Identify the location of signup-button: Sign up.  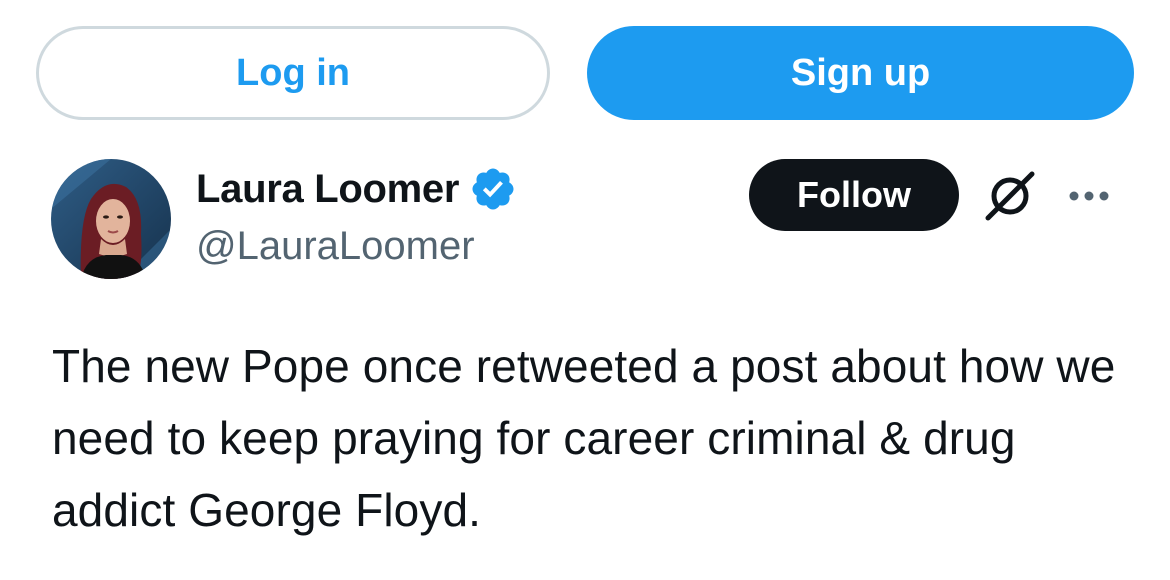
(860, 73).